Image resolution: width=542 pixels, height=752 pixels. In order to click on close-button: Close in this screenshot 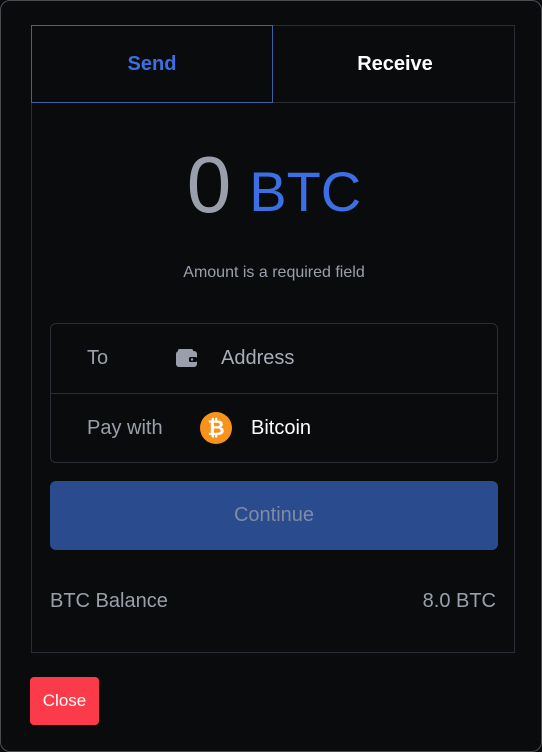, I will do `click(64, 701)`.